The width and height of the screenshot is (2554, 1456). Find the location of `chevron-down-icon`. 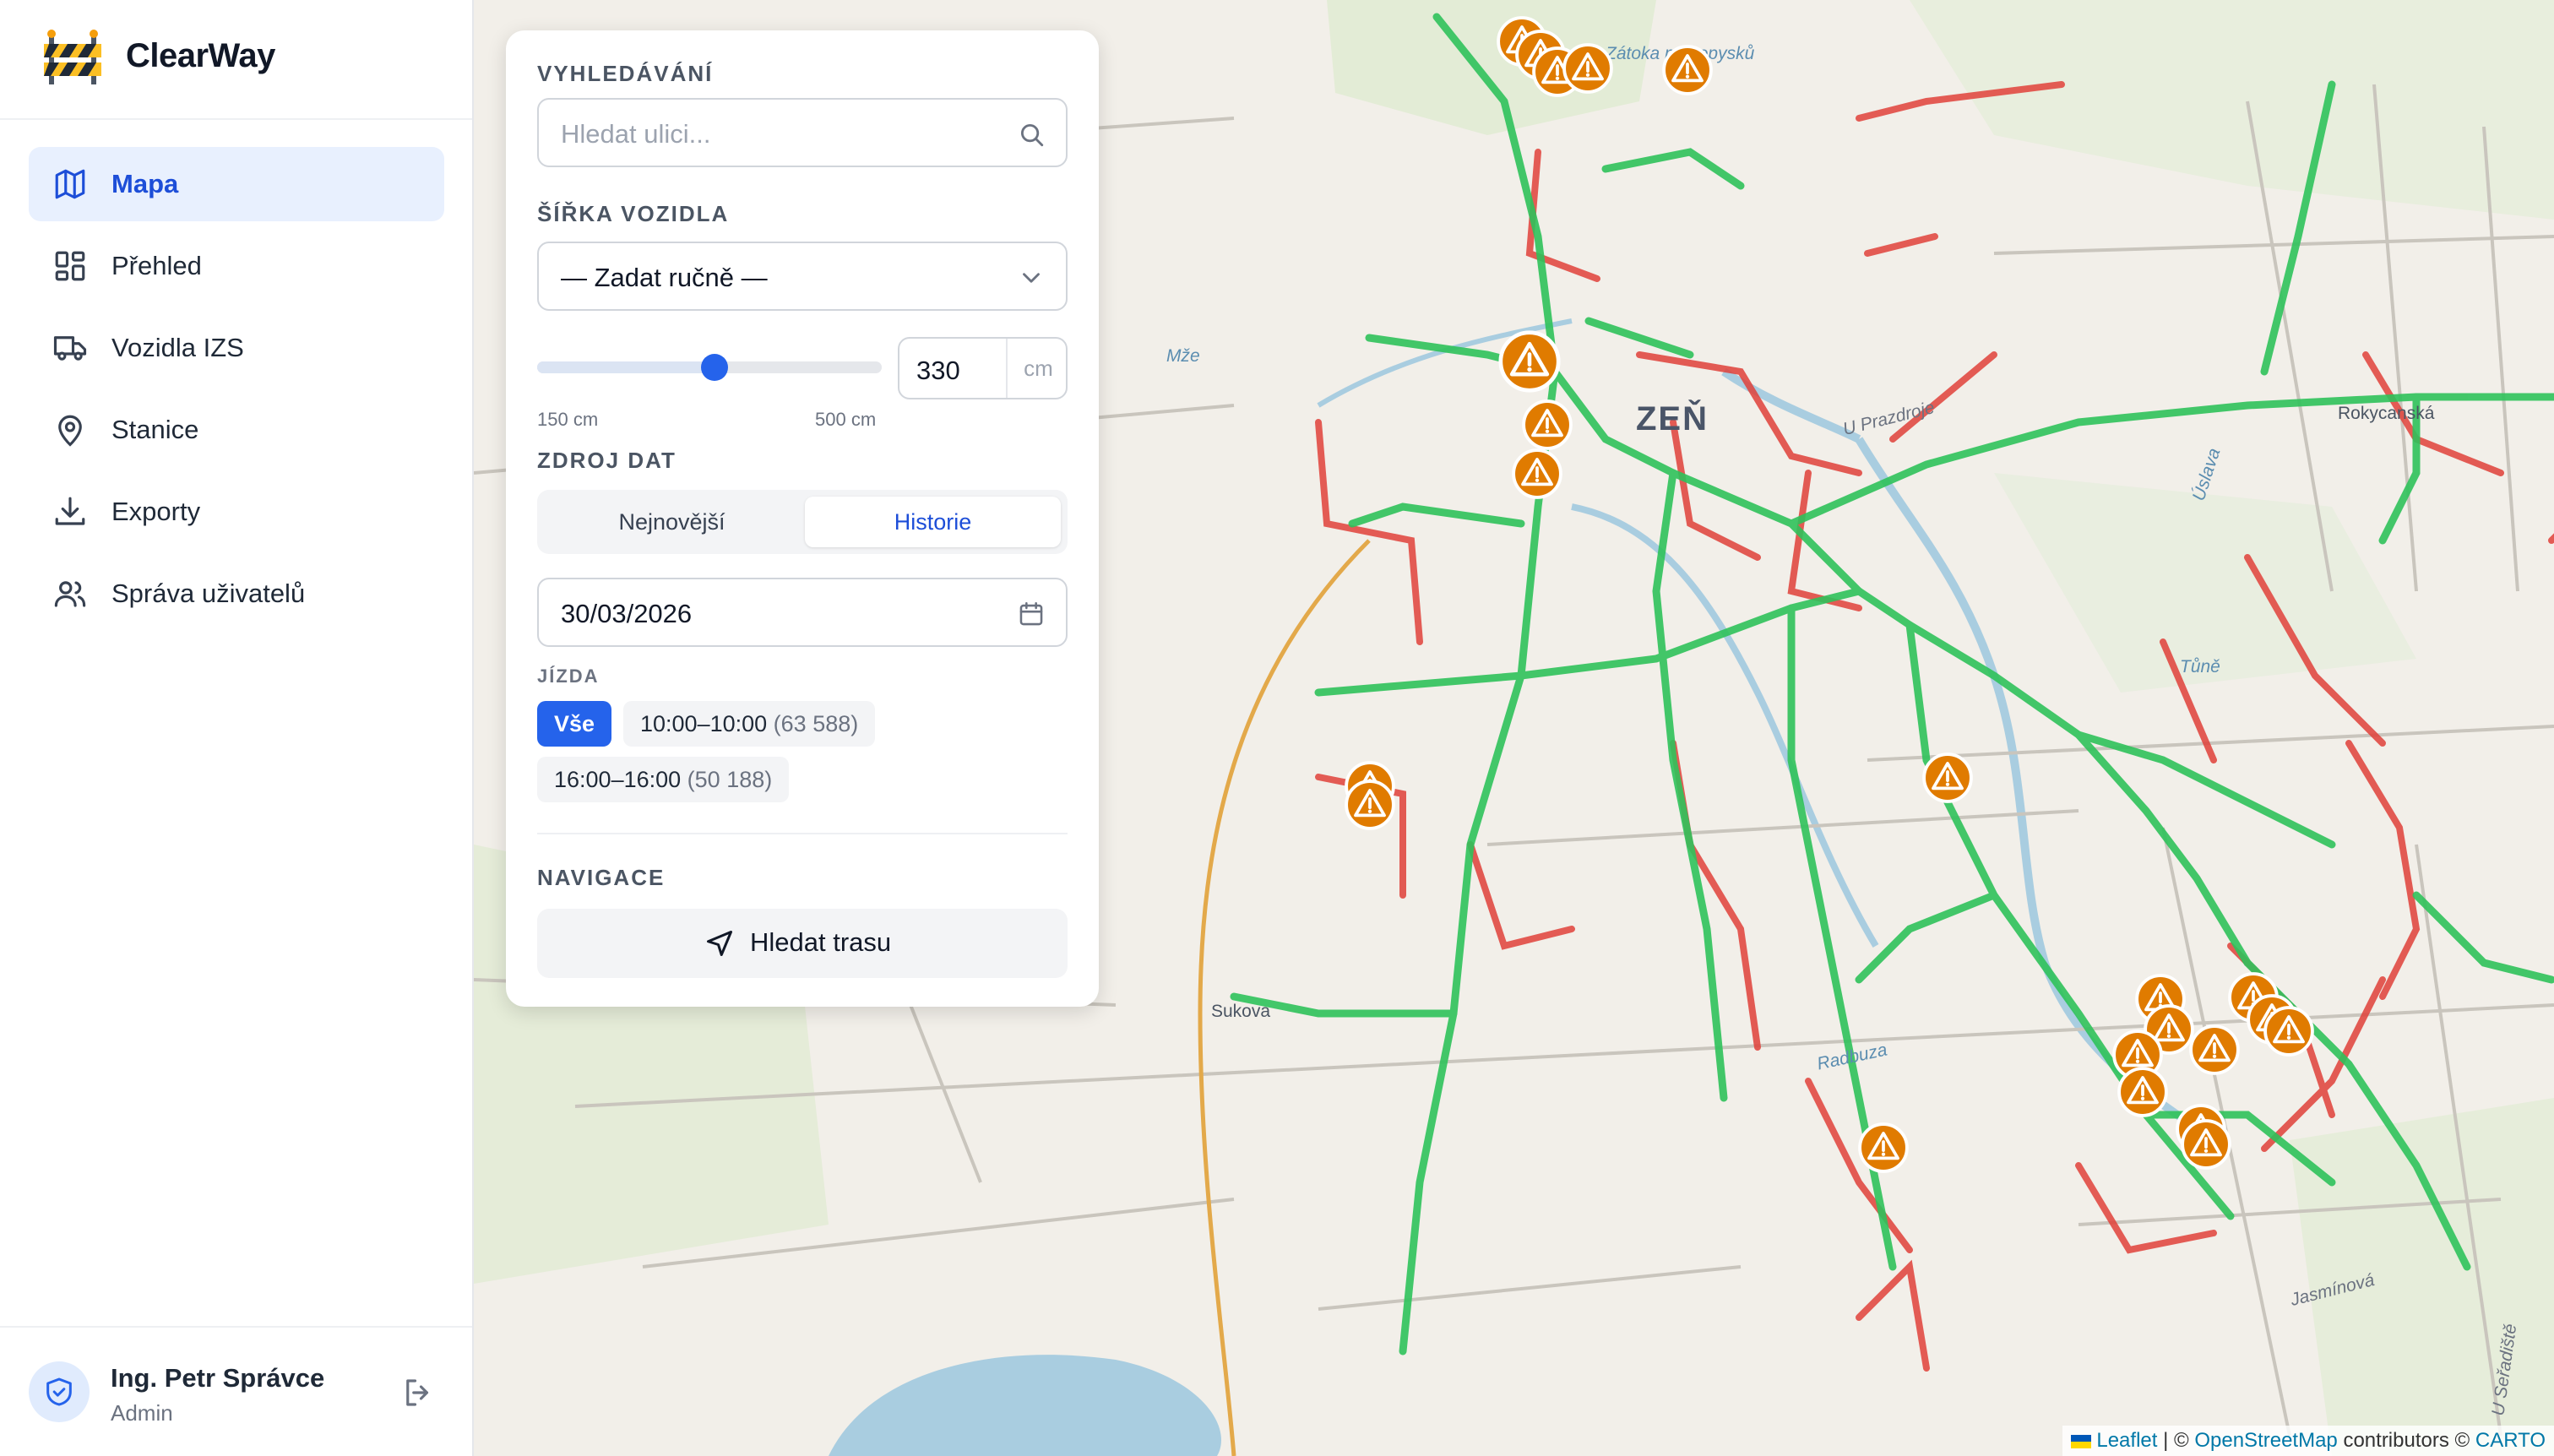

chevron-down-icon is located at coordinates (1031, 278).